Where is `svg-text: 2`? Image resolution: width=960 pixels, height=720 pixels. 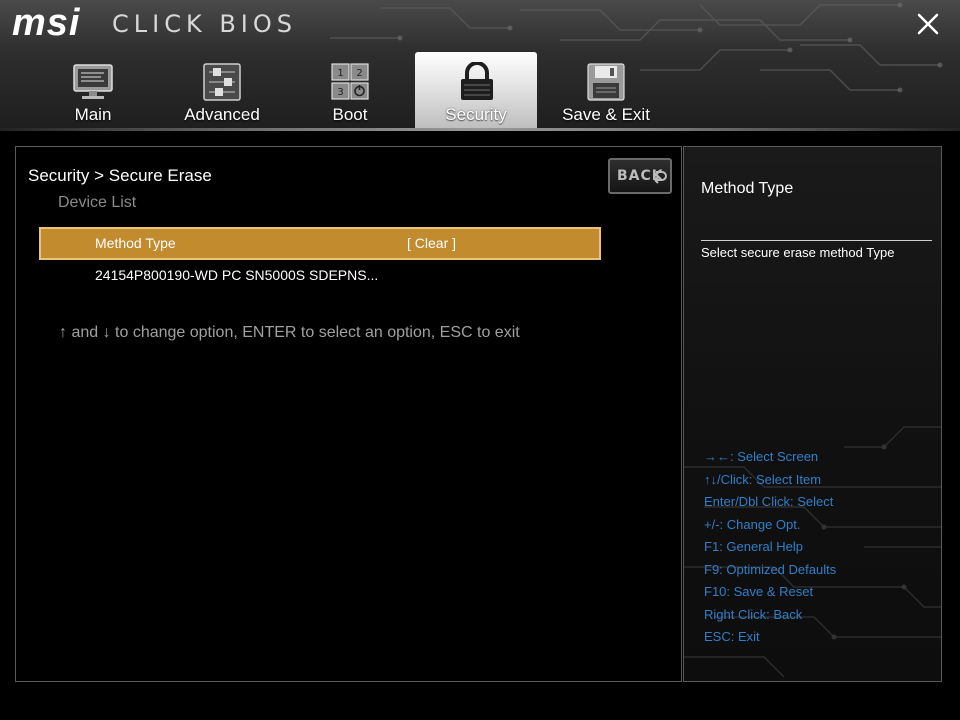 svg-text: 2 is located at coordinates (359, 73).